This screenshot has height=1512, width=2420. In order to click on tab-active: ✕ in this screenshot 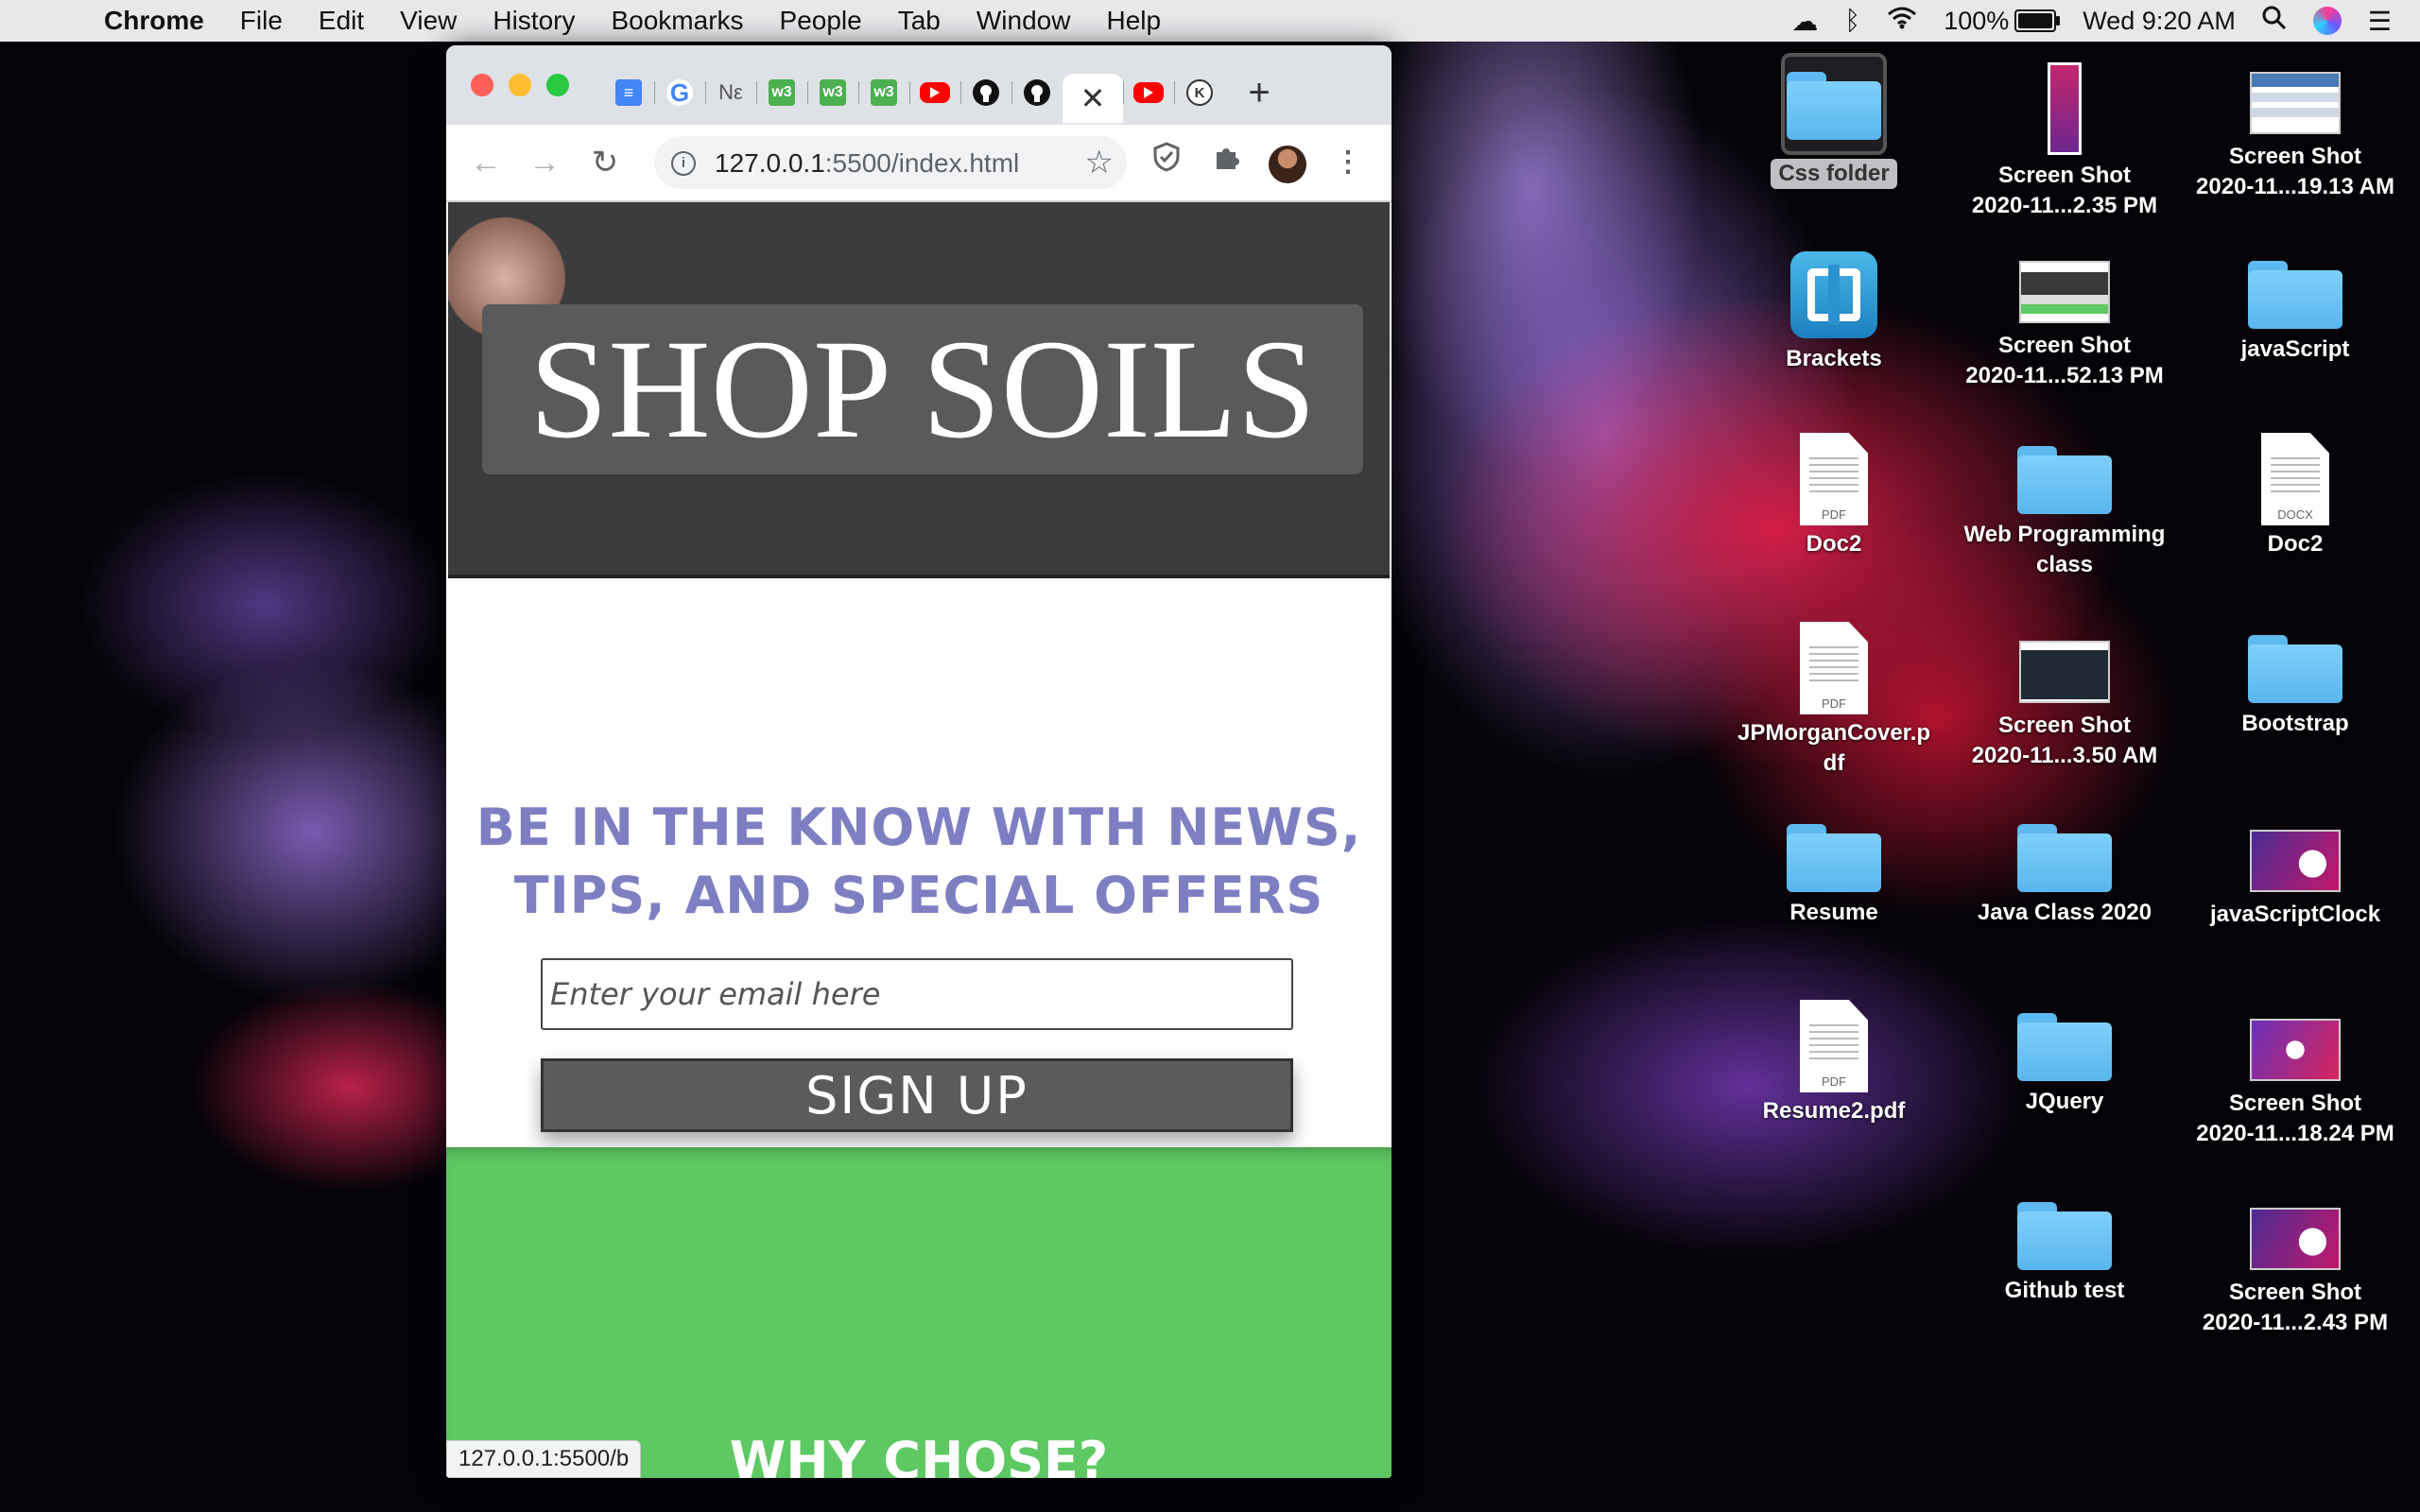, I will do `click(1093, 98)`.